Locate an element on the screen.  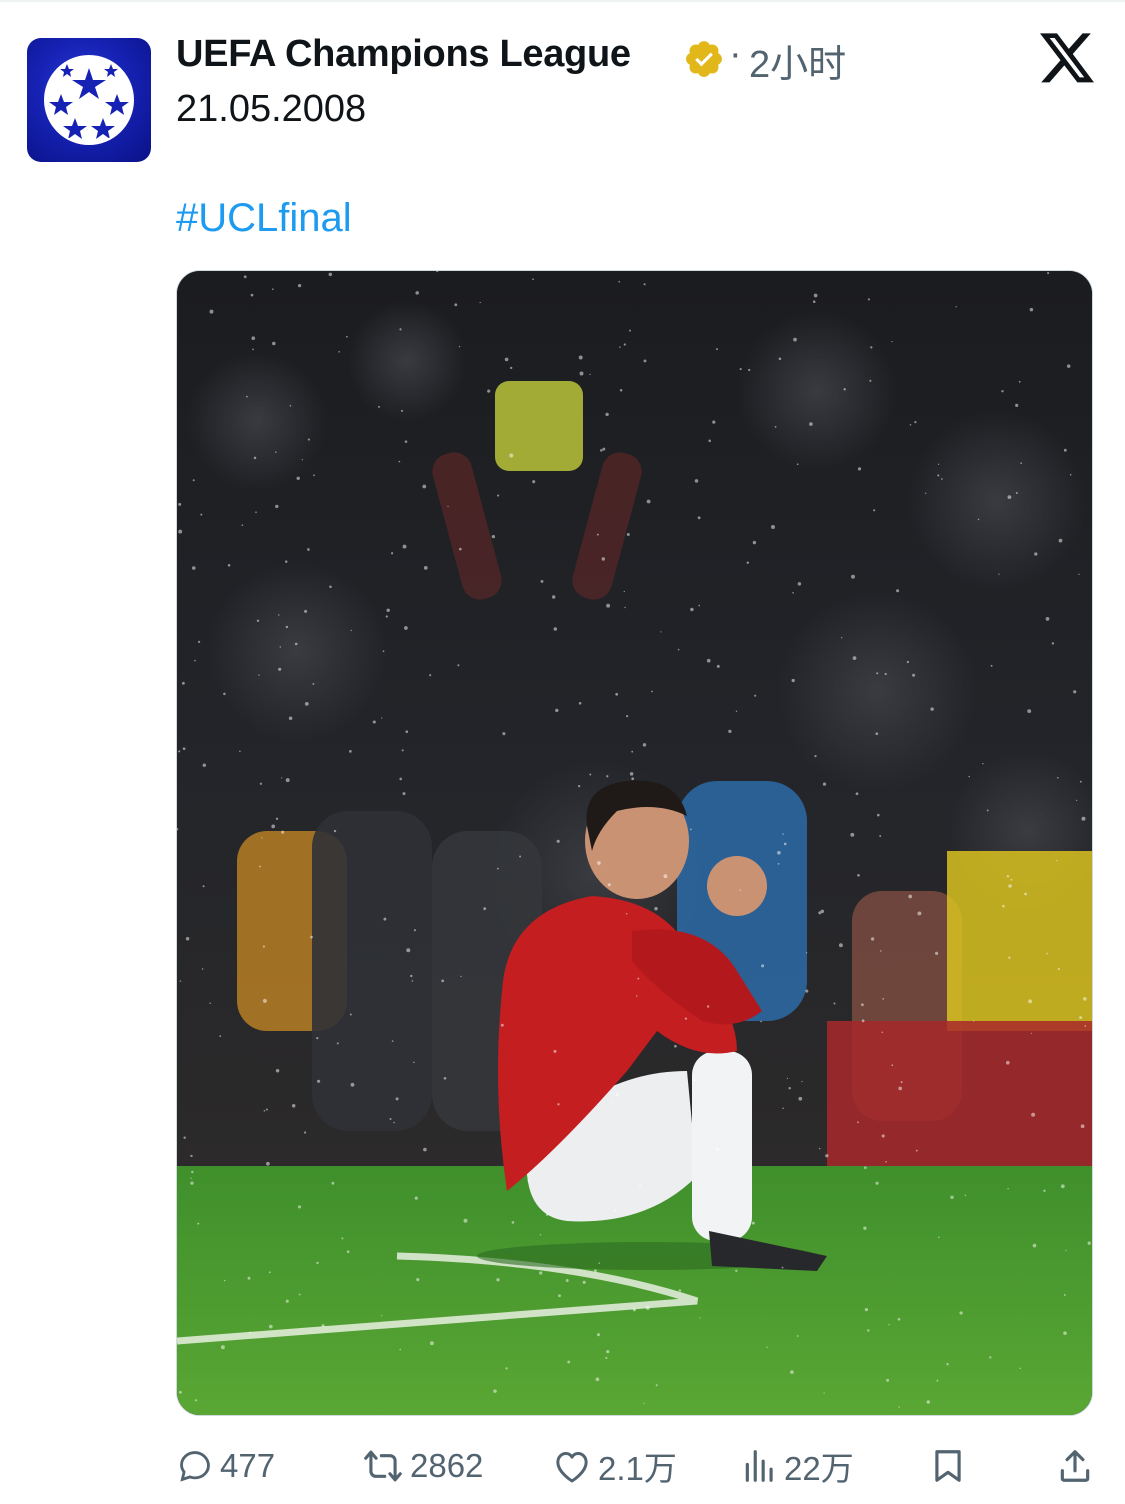
share-button is located at coordinates (1075, 1466).